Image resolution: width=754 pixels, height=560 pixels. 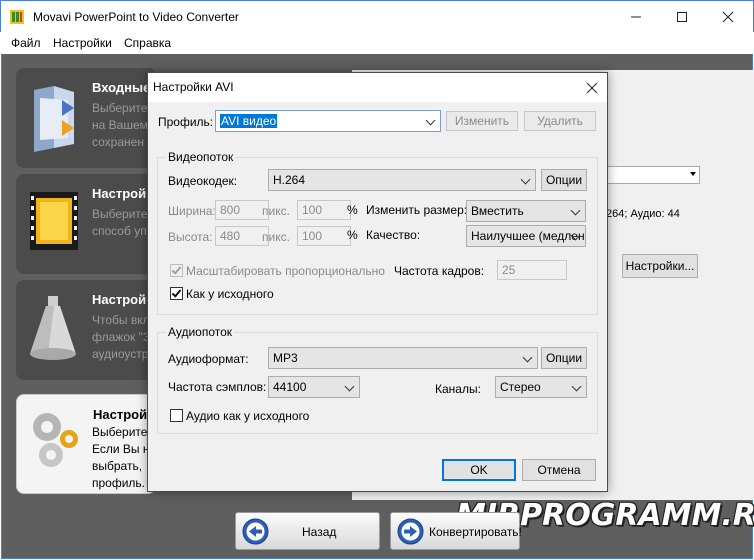 I want to click on film-strip-icon, so click(x=54, y=221).